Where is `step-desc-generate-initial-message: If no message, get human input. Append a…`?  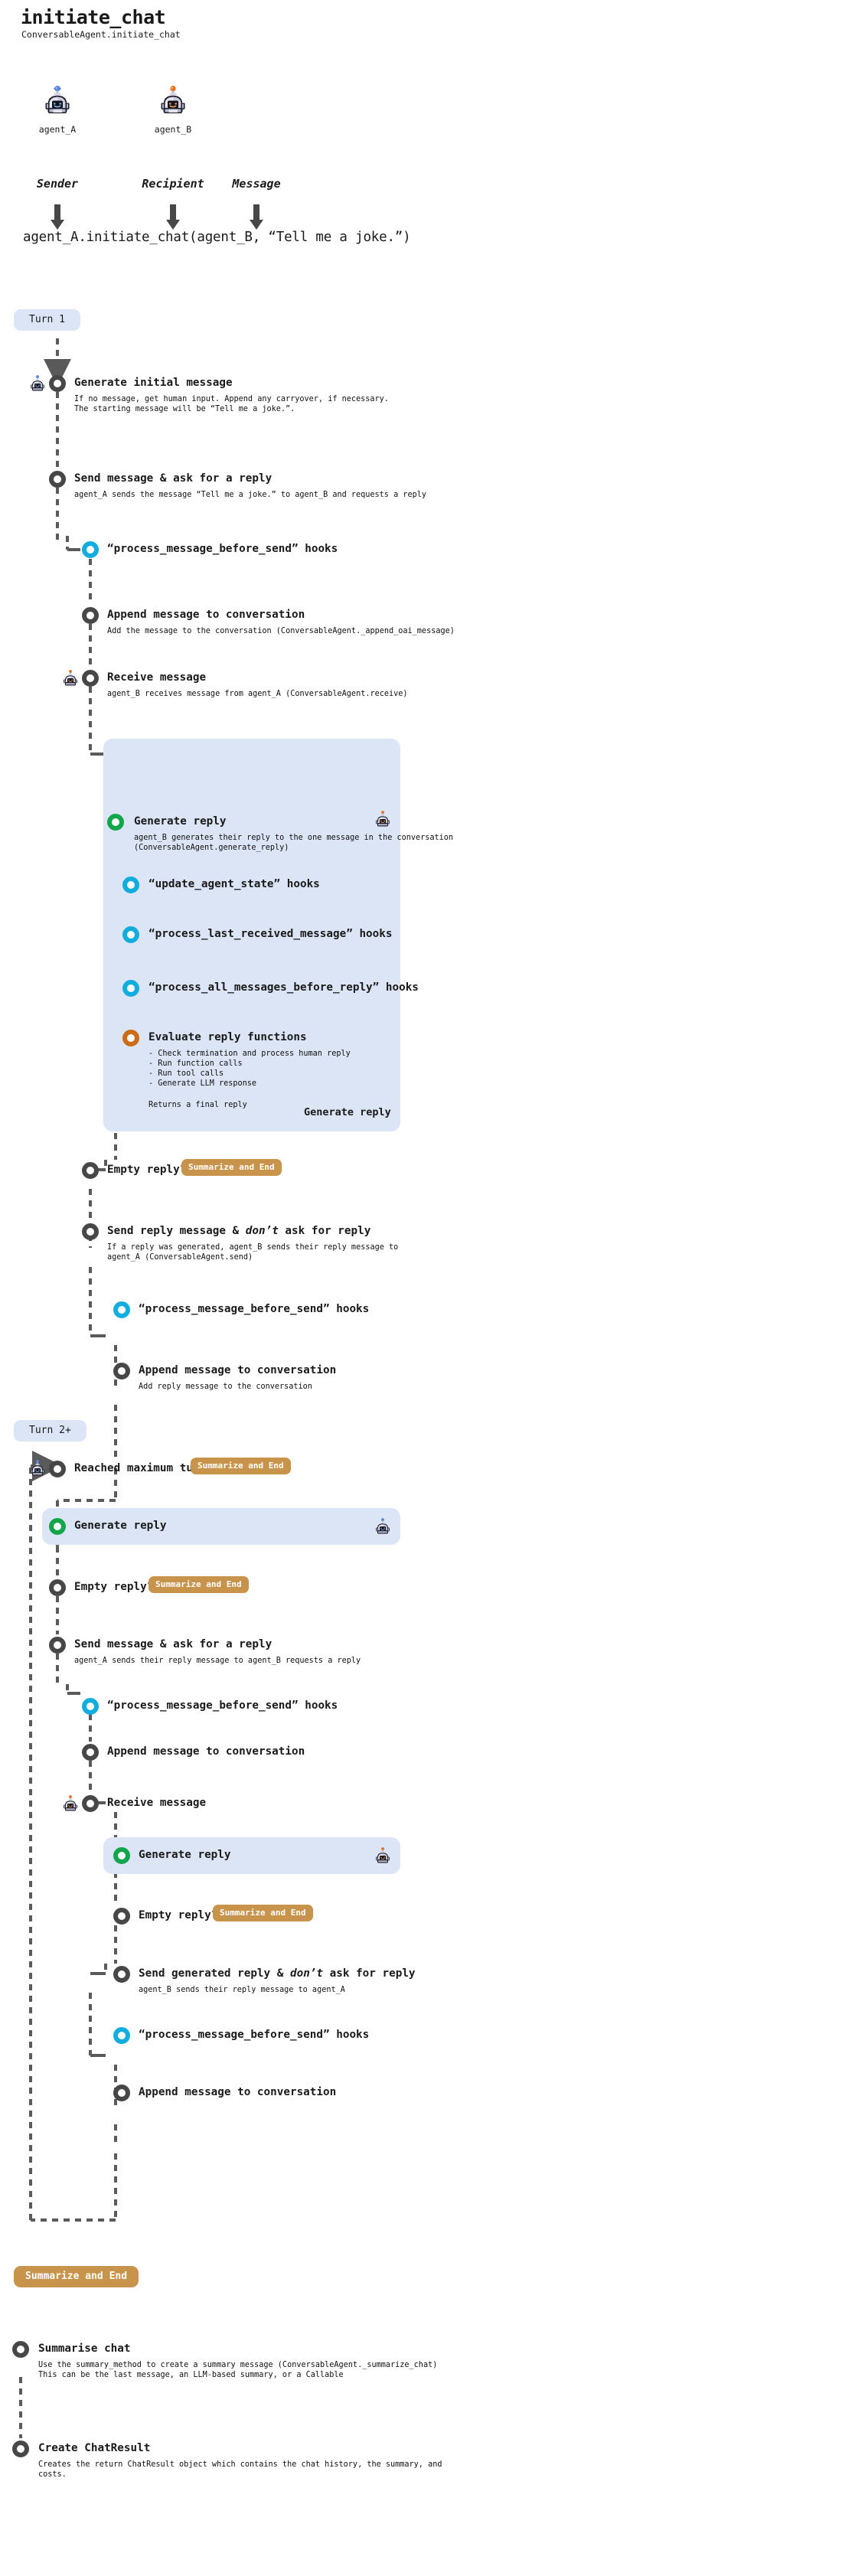
step-desc-generate-initial-message: If no message, get human input. Append a… is located at coordinates (231, 405).